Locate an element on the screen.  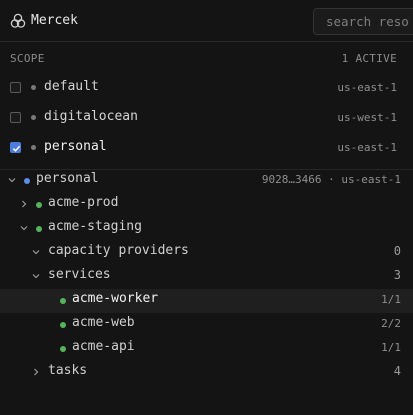
profile-dot is located at coordinates (27, 181).